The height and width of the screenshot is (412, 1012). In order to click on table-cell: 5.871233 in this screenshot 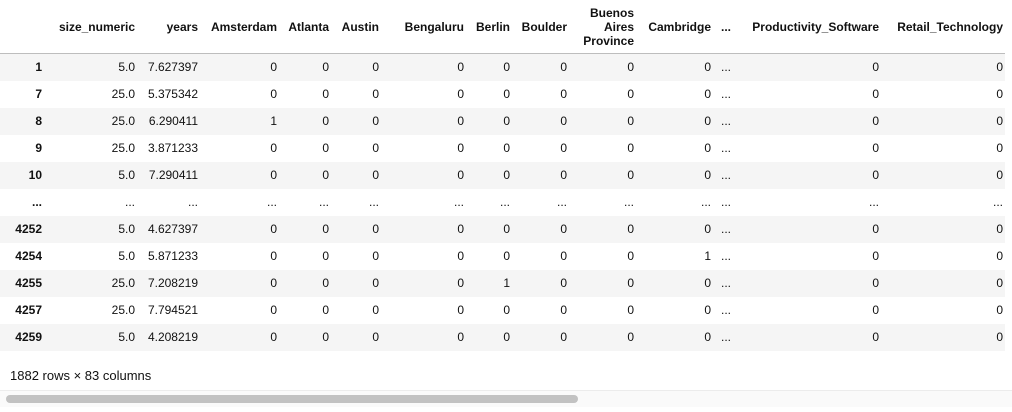, I will do `click(172, 256)`.